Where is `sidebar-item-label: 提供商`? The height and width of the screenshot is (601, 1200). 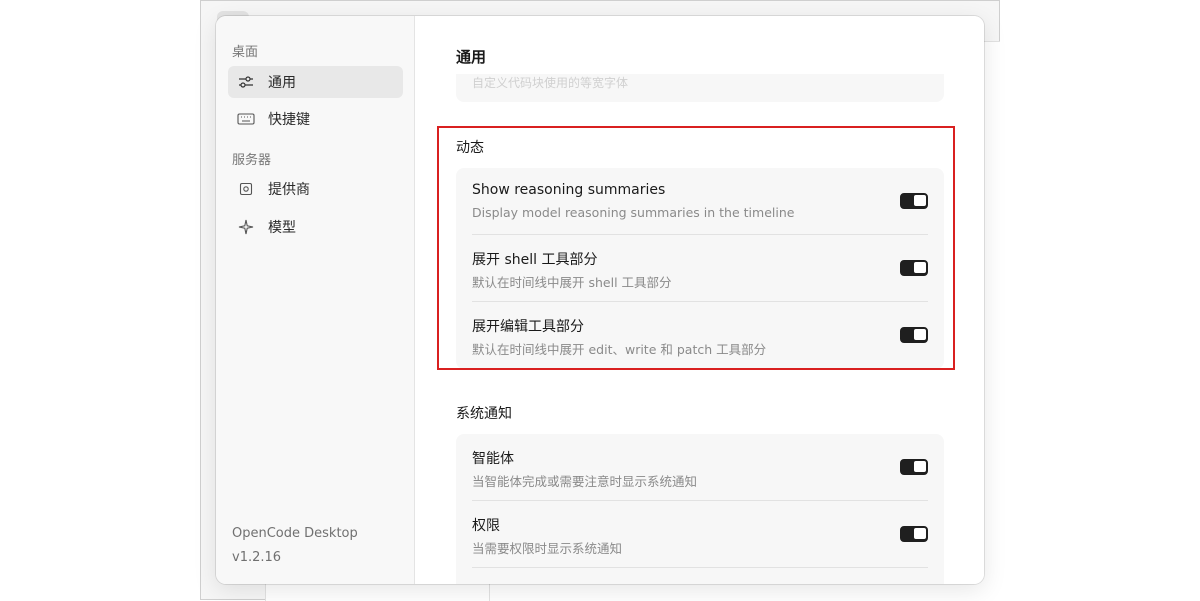
sidebar-item-label: 提供商 is located at coordinates (289, 190).